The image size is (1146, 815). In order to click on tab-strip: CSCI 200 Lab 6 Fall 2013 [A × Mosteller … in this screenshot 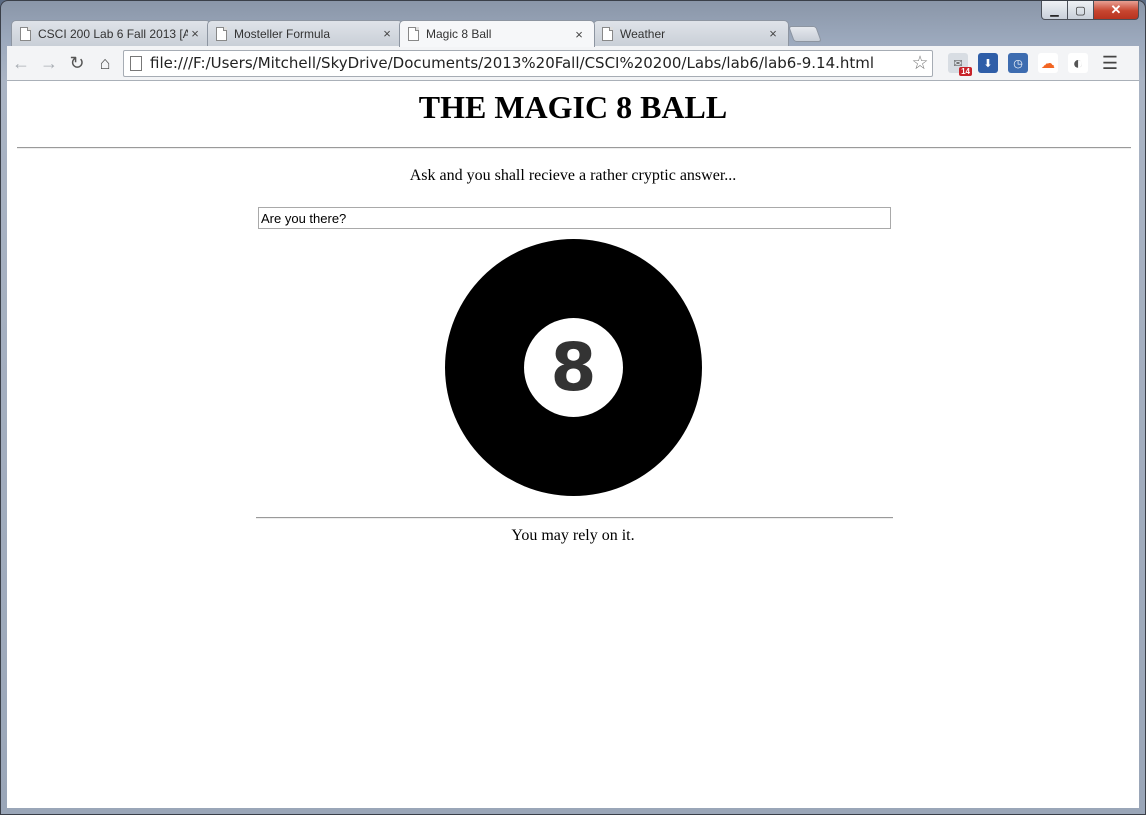, I will do `click(421, 33)`.